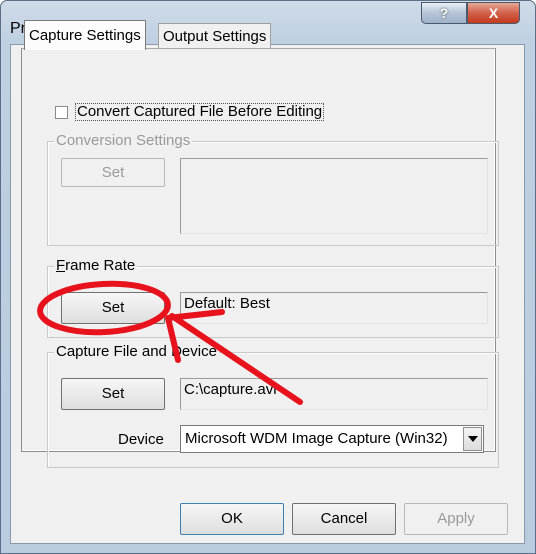 The width and height of the screenshot is (536, 554). I want to click on device-label: Device, so click(141, 439).